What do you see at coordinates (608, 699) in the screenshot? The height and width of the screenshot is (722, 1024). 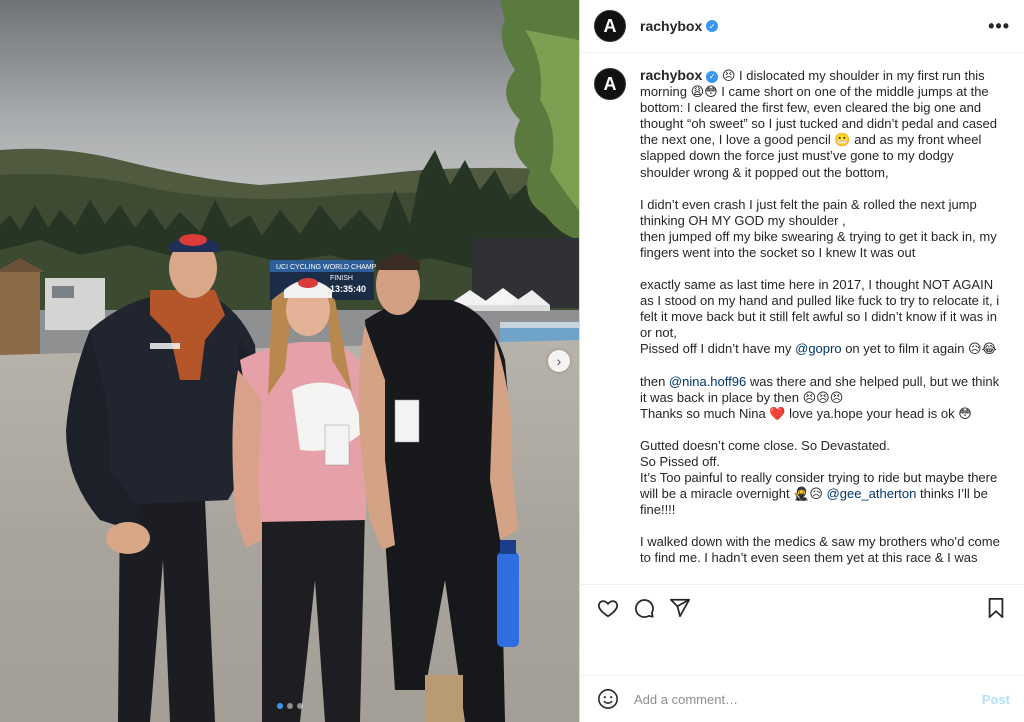 I see `emoji-icon` at bounding box center [608, 699].